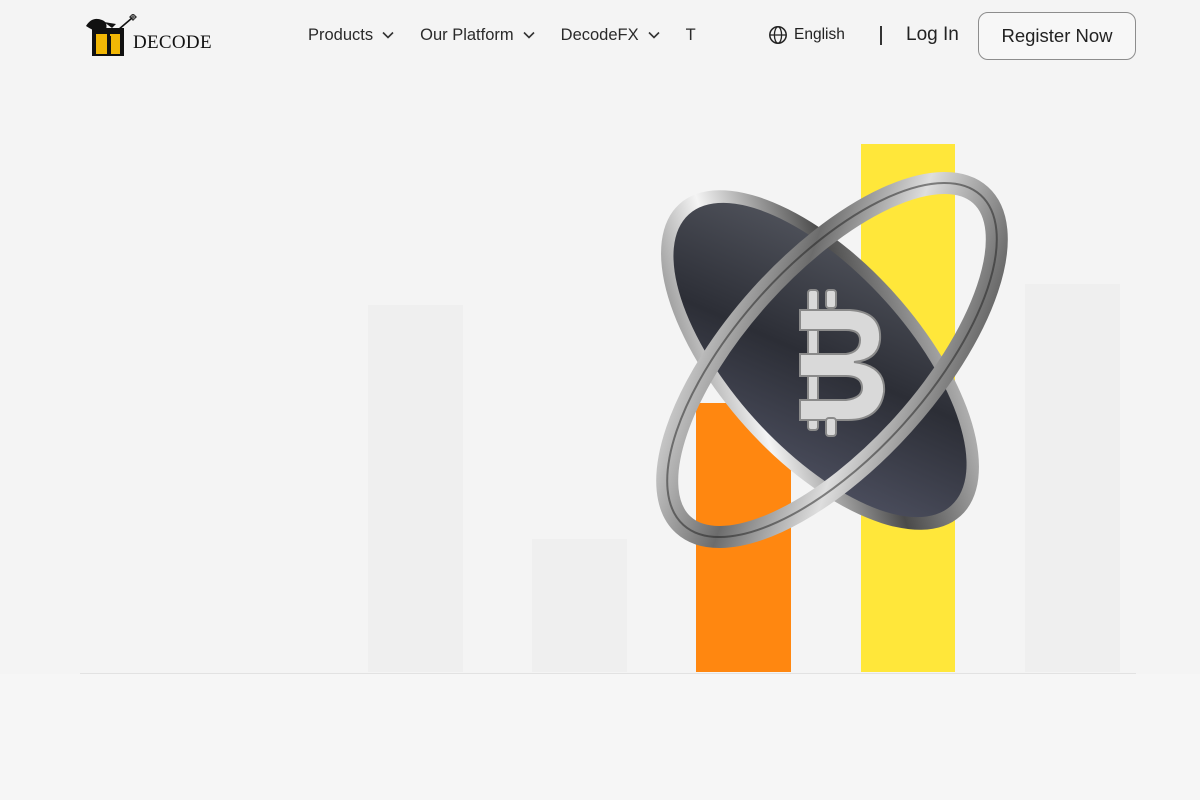 This screenshot has width=1200, height=800. Describe the element at coordinates (341, 34) in the screenshot. I see `nav-item-label: Products` at that location.